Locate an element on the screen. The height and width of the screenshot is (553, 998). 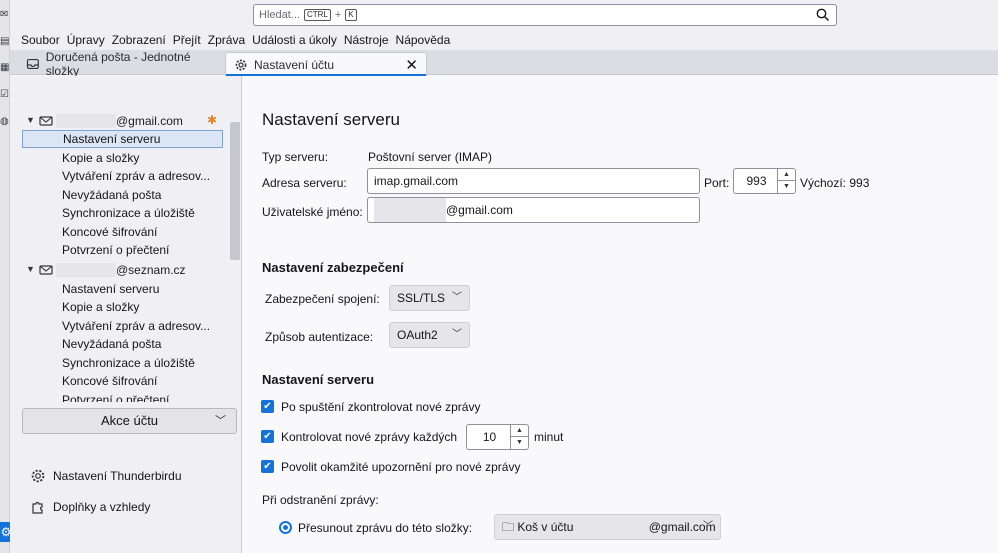
check-every-checkbox: ✔ is located at coordinates (267, 436).